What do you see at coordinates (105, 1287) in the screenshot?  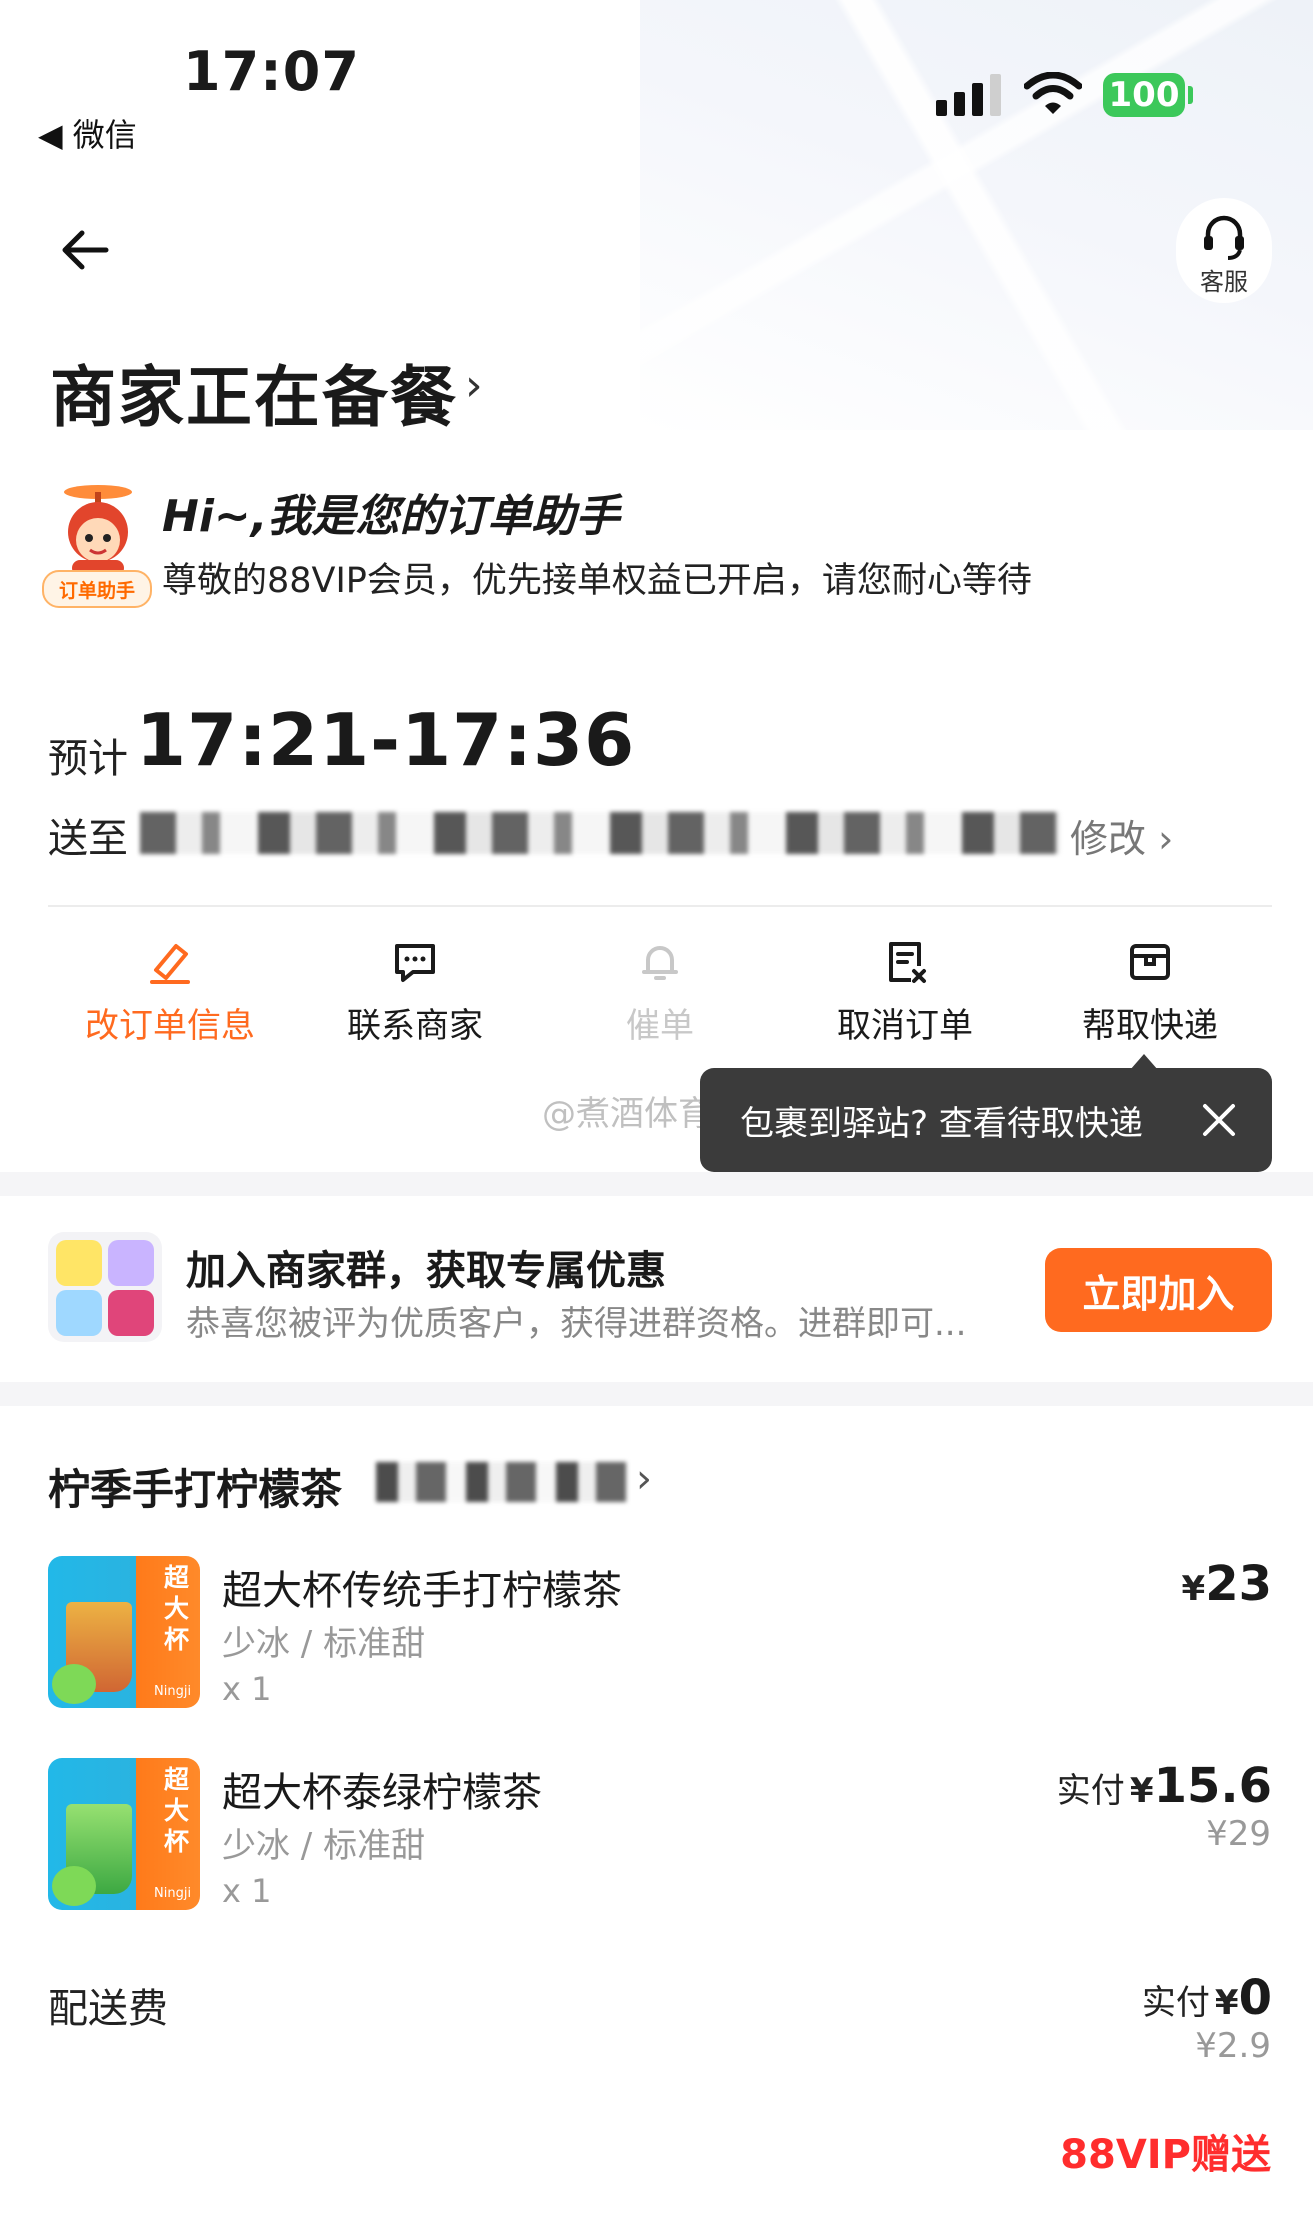 I see `merchant-group-icon` at bounding box center [105, 1287].